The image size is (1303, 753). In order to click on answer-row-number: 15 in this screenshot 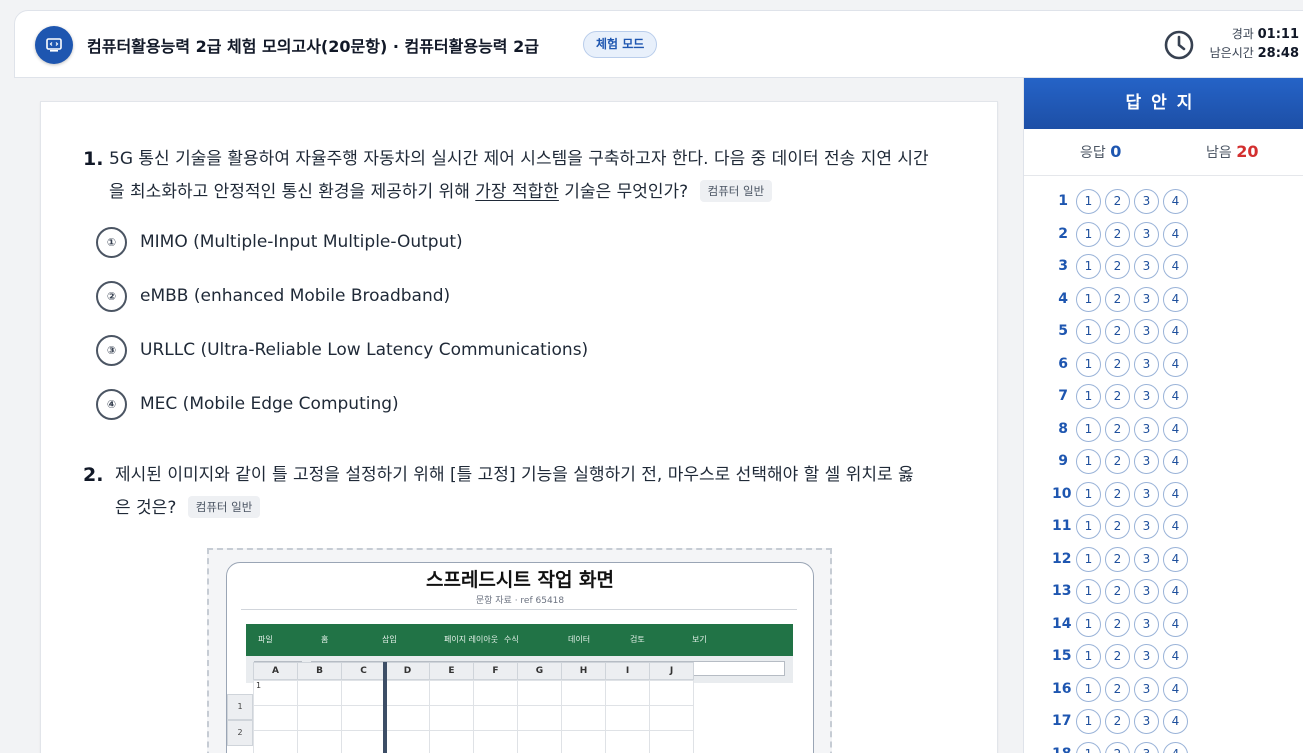, I will do `click(1062, 656)`.